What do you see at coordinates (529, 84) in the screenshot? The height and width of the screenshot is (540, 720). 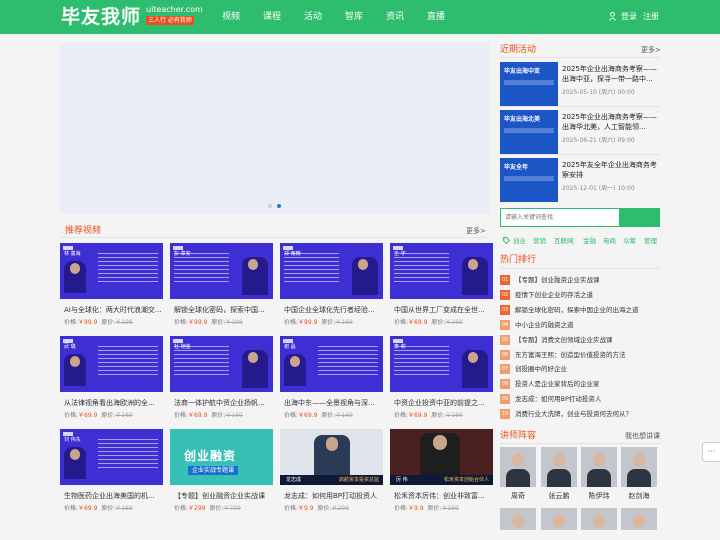 I see `event-thumbnail: 毕友出海中亚` at bounding box center [529, 84].